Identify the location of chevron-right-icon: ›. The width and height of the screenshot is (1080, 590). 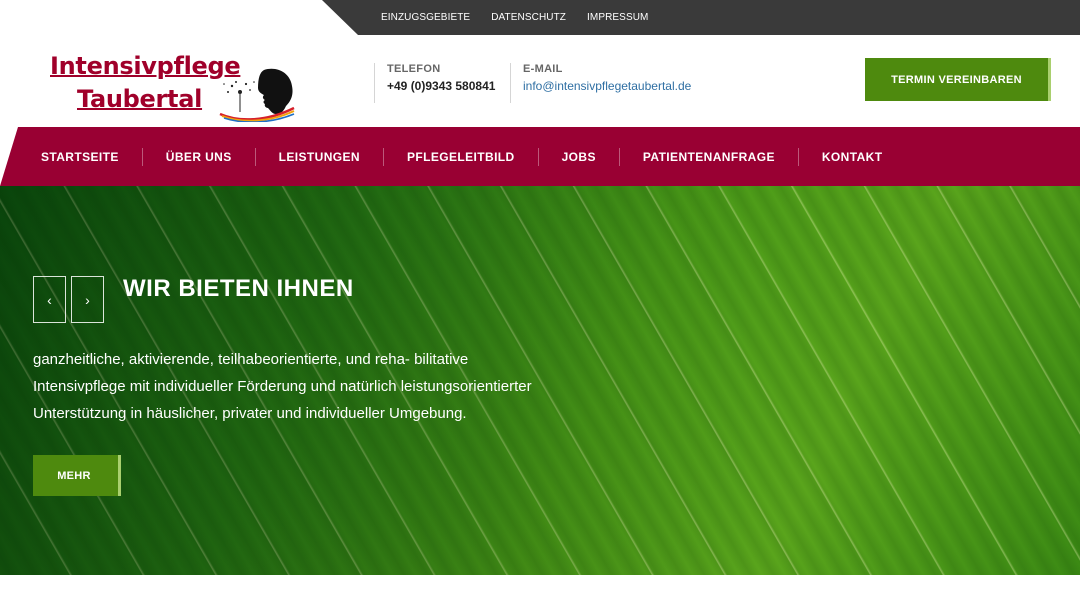
(87, 299).